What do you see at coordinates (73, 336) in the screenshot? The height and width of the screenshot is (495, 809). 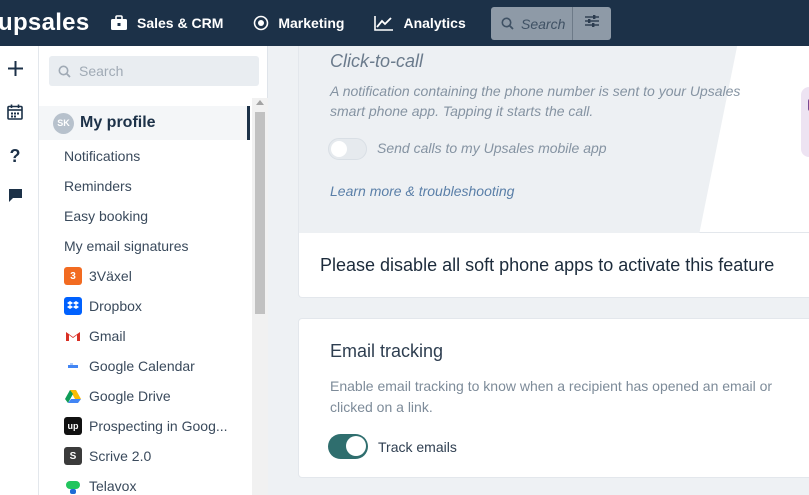 I see `gmail-icon` at bounding box center [73, 336].